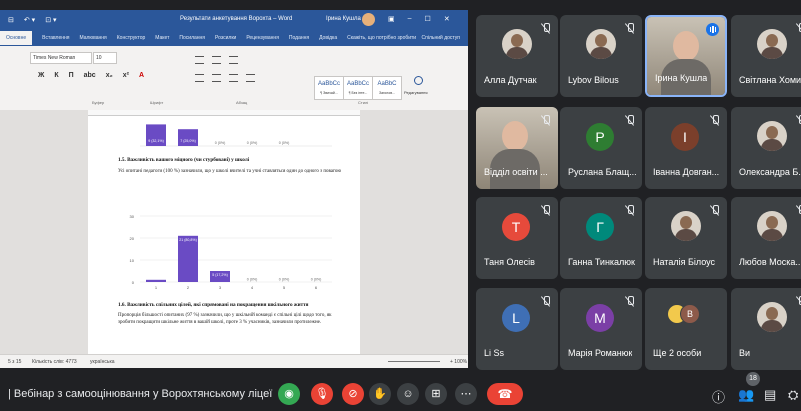 The image size is (801, 411). Describe the element at coordinates (192, 38) in the screenshot. I see `tab-references: Посилання` at that location.